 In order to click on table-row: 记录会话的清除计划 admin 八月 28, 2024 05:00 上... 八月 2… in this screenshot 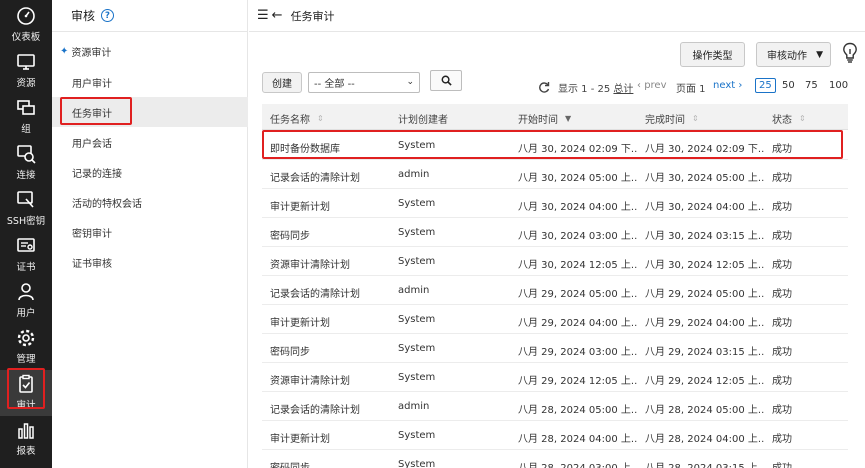, I will do `click(555, 406)`.